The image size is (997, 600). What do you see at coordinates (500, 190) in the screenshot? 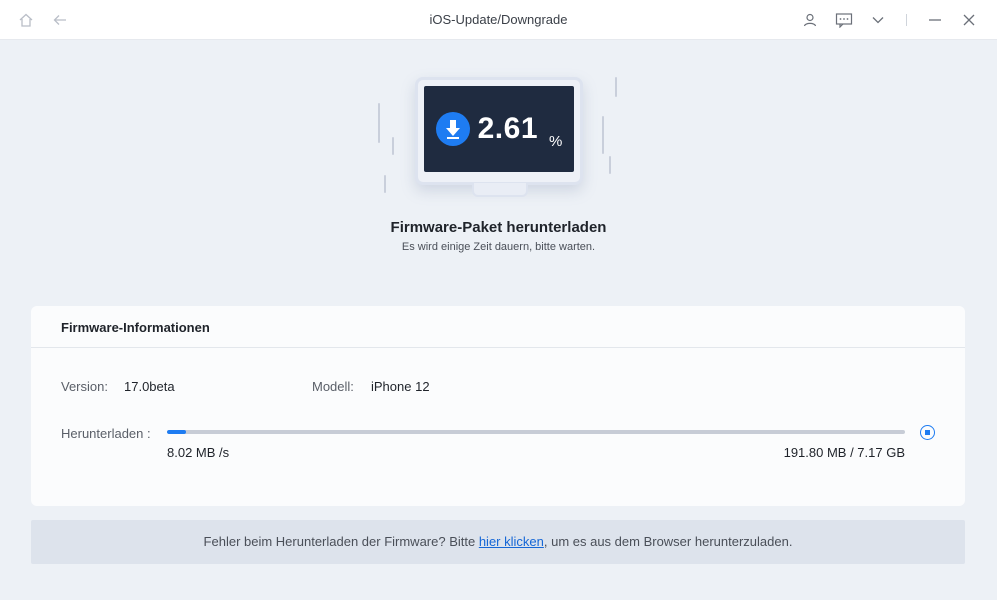
I see `monitor-stand` at bounding box center [500, 190].